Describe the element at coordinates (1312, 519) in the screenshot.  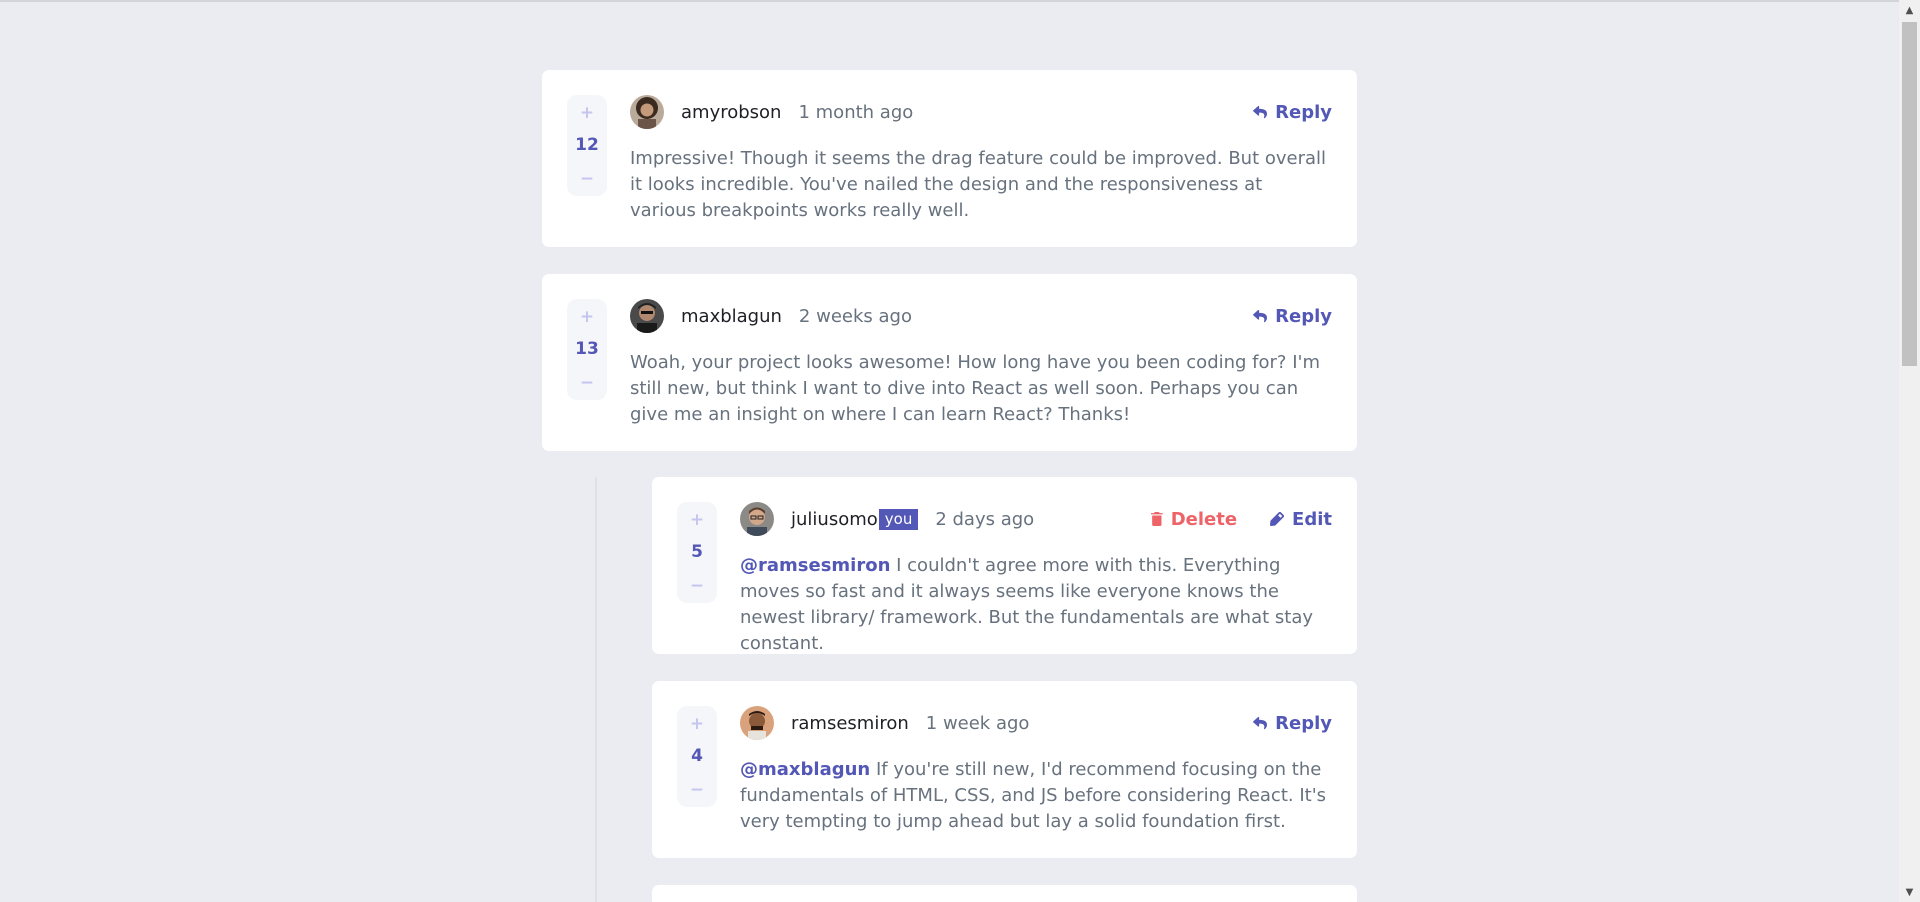
I see `edit-label: Edit` at that location.